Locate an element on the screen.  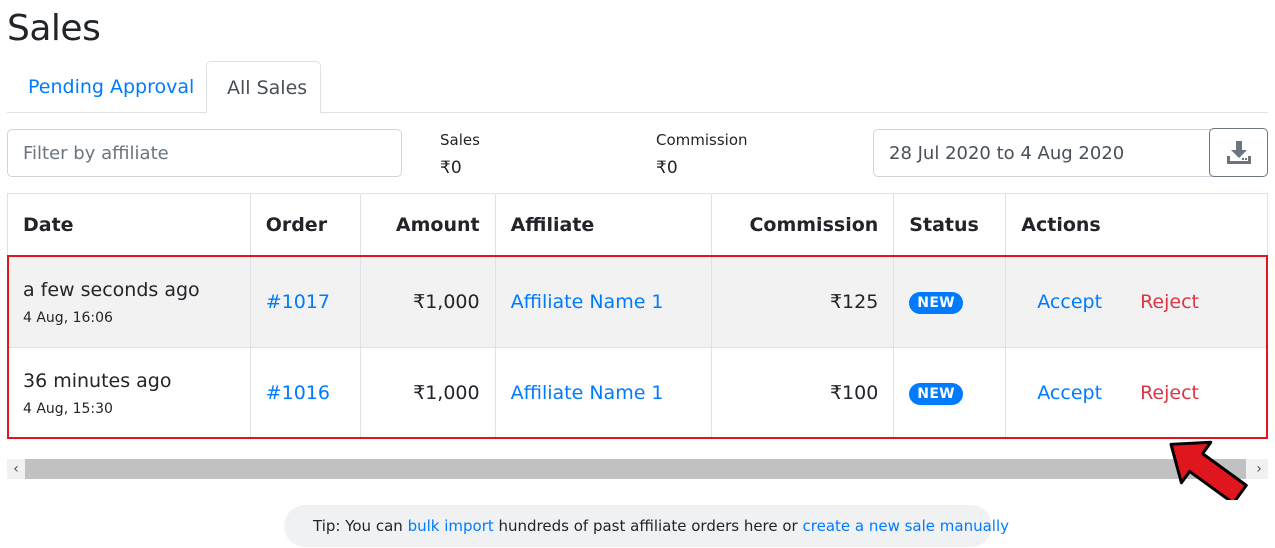
tab-all-sales: All Sales is located at coordinates (263, 87).